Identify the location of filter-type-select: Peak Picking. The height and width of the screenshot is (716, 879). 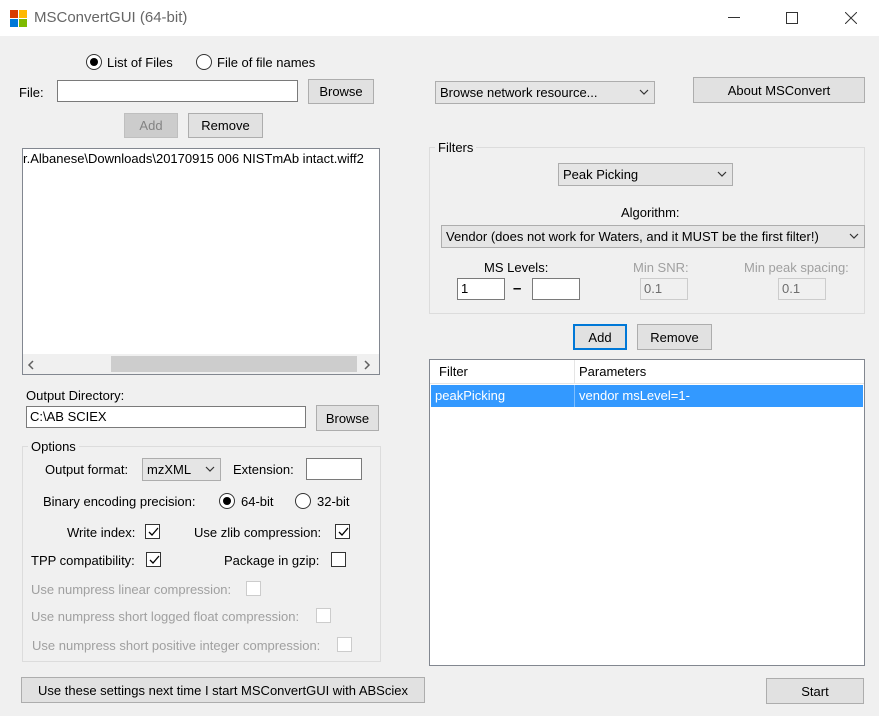
(645, 174).